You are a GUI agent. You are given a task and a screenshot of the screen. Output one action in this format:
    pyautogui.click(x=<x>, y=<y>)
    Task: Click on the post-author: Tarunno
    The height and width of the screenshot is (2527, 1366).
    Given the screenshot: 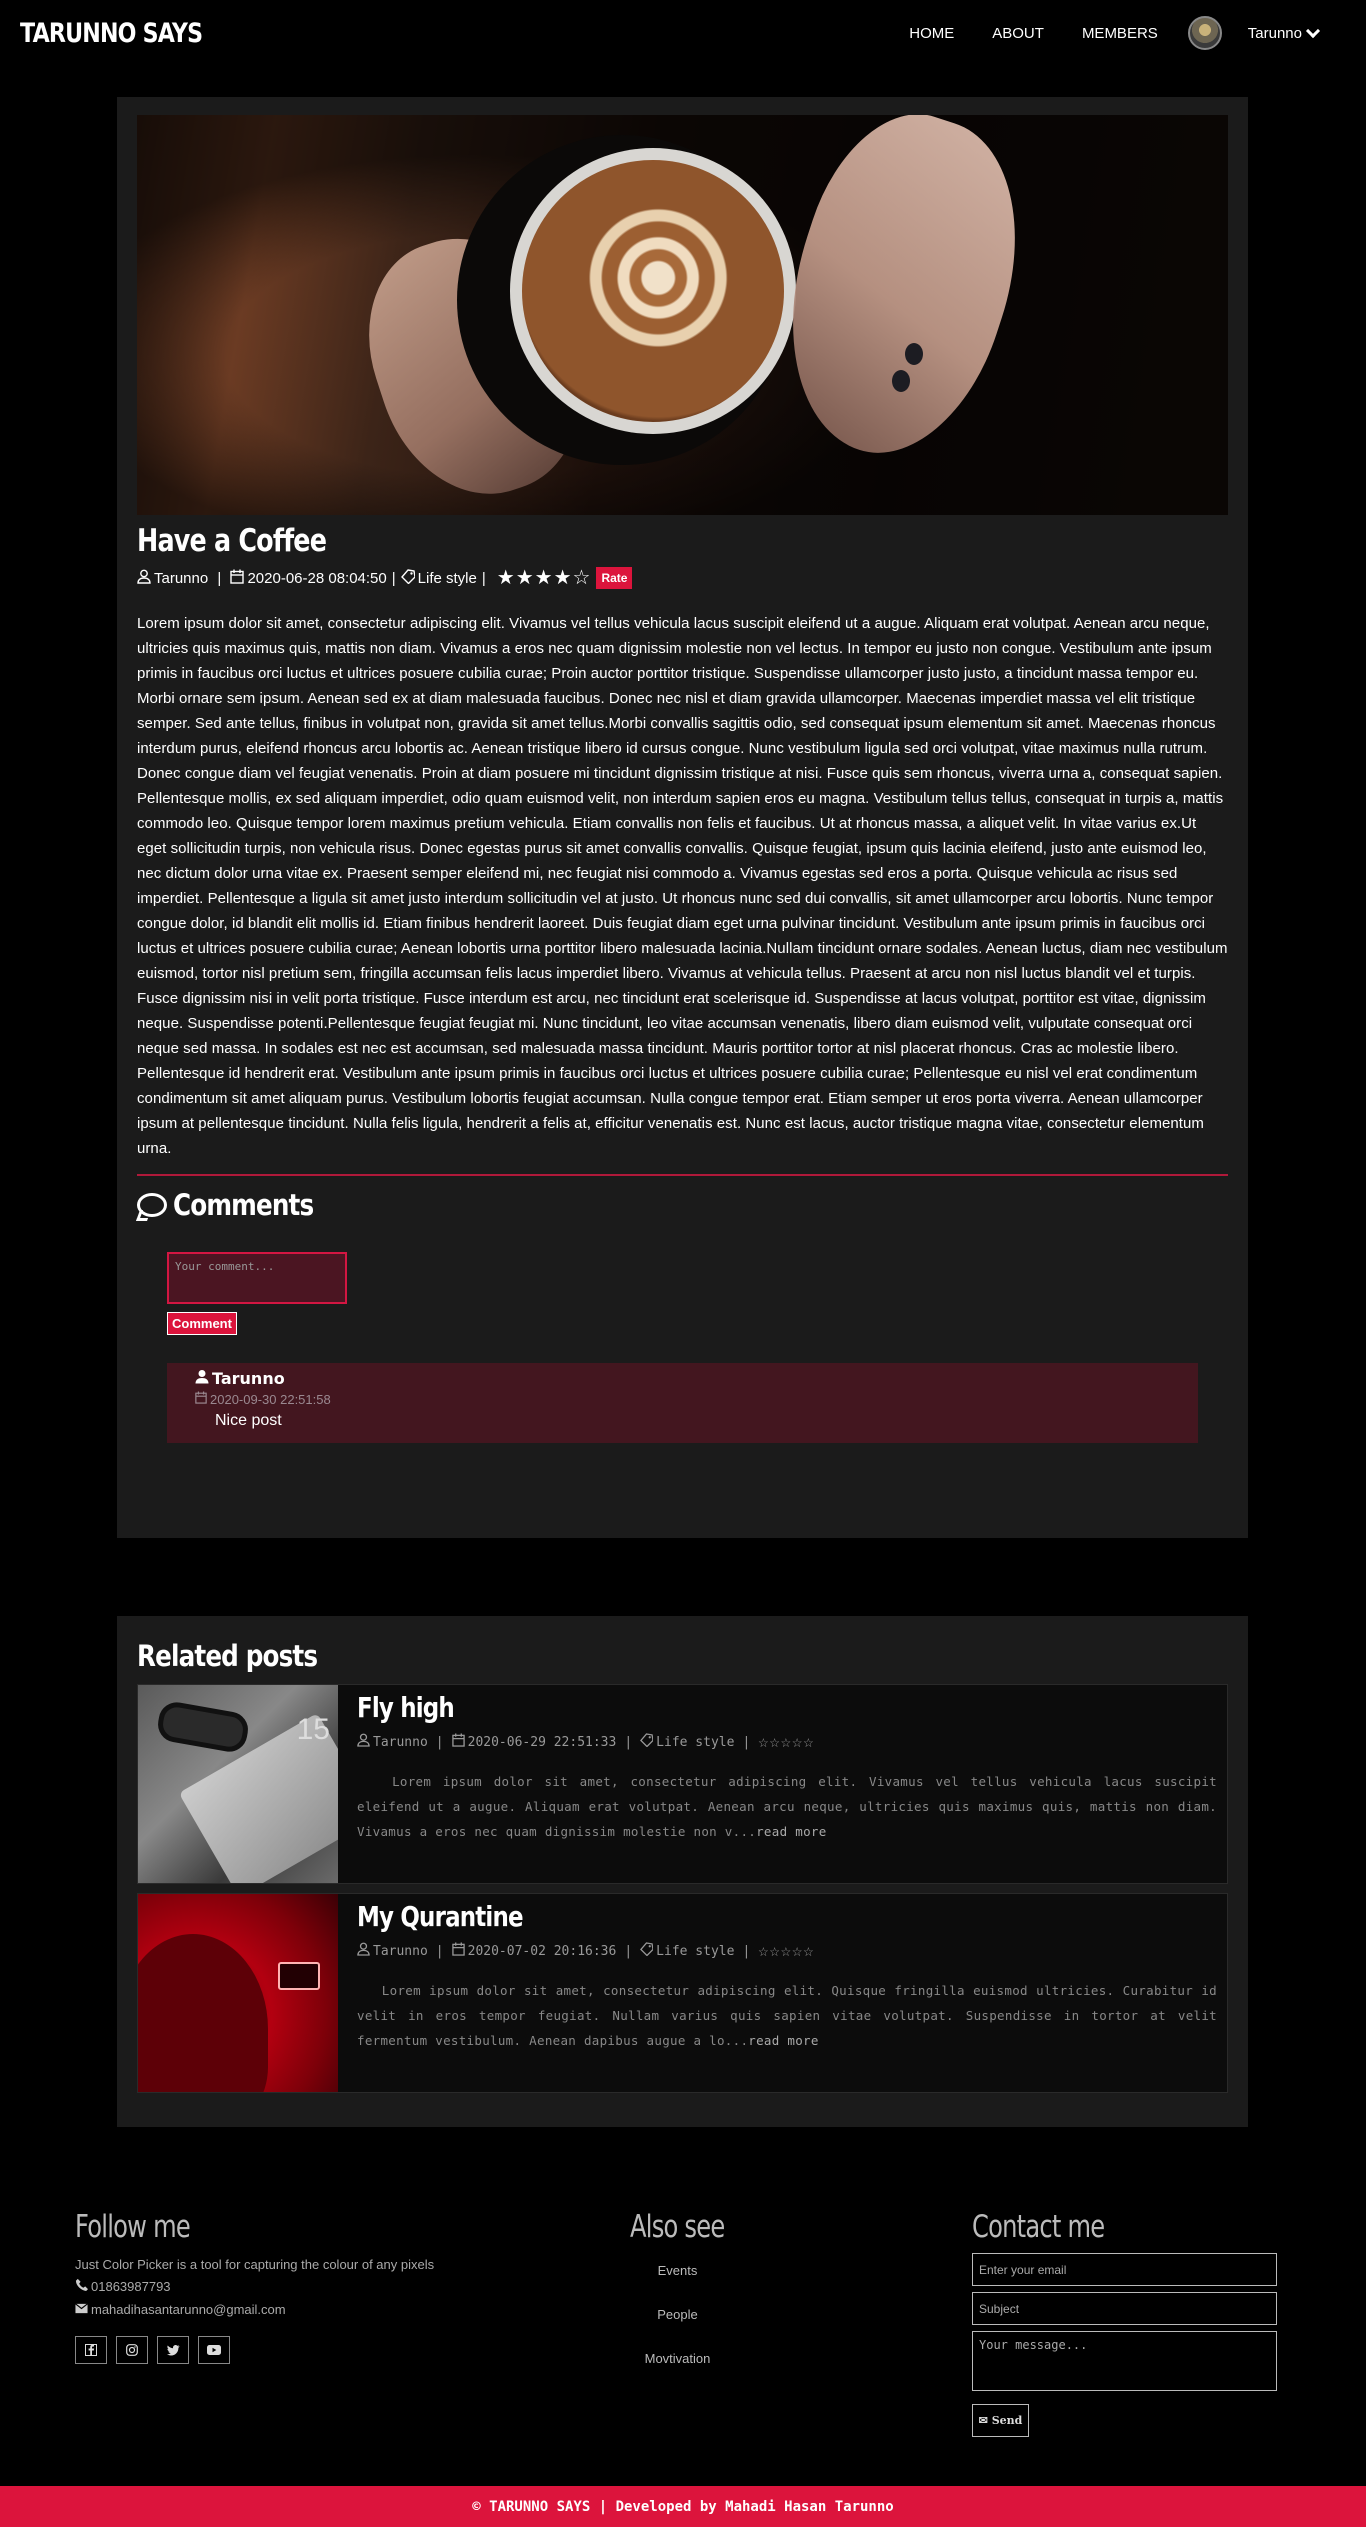 What is the action you would take?
    pyautogui.click(x=181, y=578)
    